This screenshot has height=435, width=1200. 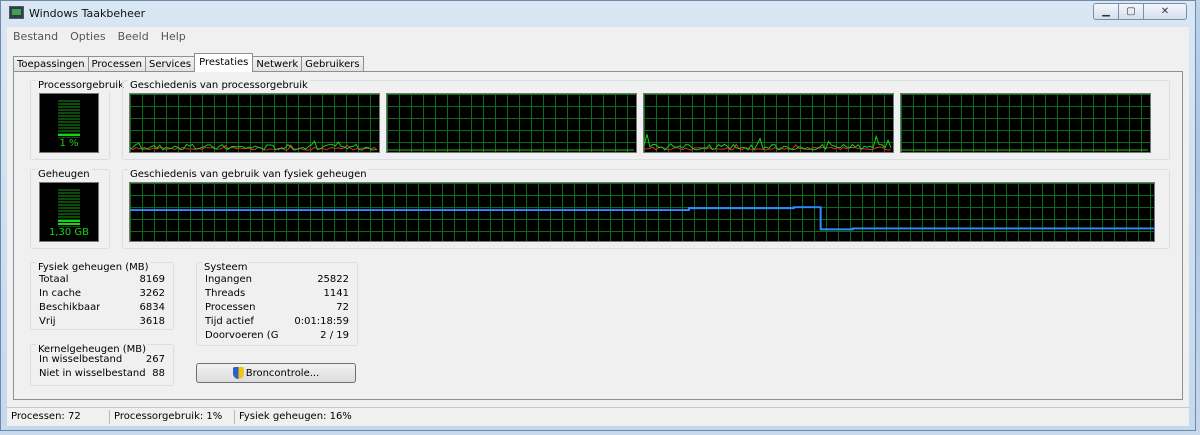 I want to click on cpu-core-3-graph, so click(x=768, y=123).